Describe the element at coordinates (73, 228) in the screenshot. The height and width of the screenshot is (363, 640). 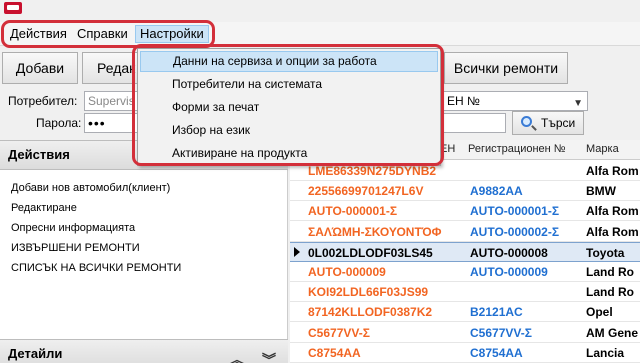
I see `action-refresh: Опресни информацията` at that location.